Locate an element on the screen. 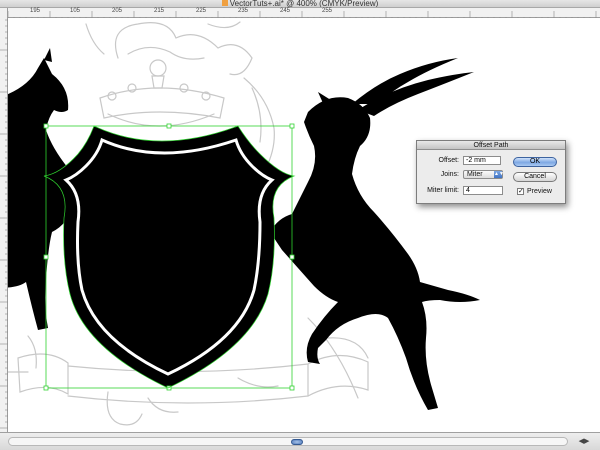 This screenshot has height=450, width=600. joins-select: Miter ▲▼ is located at coordinates (483, 174).